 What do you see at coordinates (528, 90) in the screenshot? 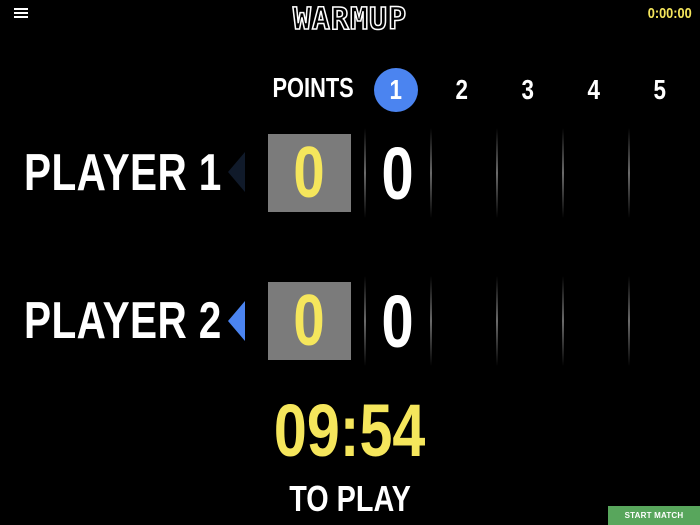
I see `game-tab-3: 3` at bounding box center [528, 90].